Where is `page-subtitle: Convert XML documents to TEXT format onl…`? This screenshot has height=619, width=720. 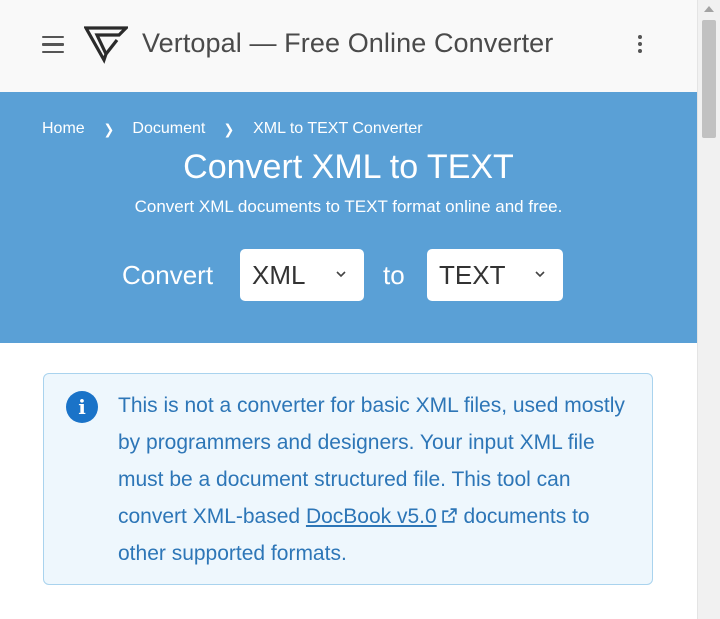
page-subtitle: Convert XML documents to TEXT format onl… is located at coordinates (348, 206).